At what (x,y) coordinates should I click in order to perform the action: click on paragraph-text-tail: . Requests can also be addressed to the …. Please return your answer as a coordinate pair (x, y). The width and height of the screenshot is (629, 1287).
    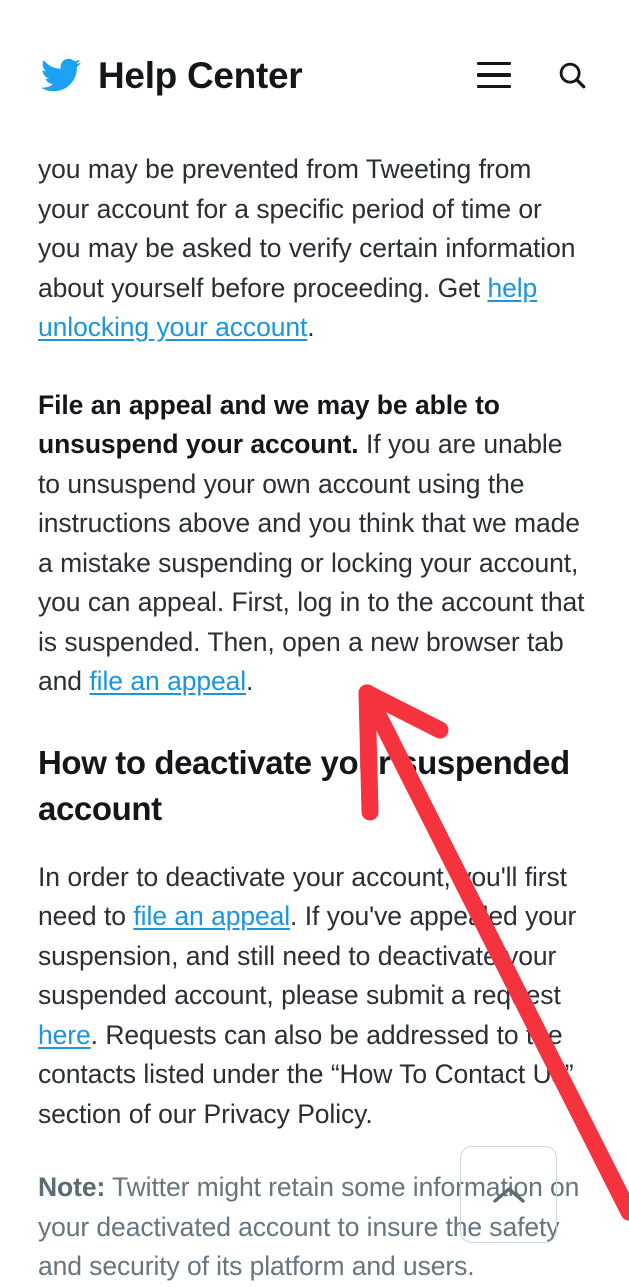
    Looking at the image, I should click on (306, 1074).